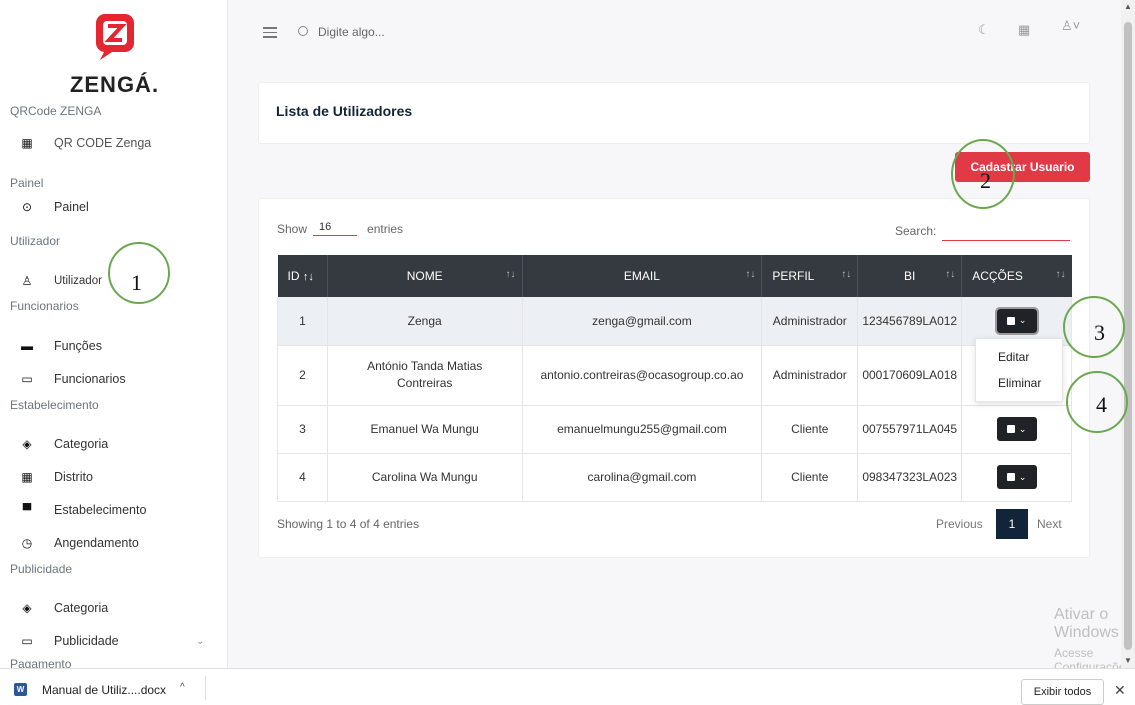 The image size is (1135, 705). What do you see at coordinates (1024, 30) in the screenshot?
I see `grid-icon: ▦` at bounding box center [1024, 30].